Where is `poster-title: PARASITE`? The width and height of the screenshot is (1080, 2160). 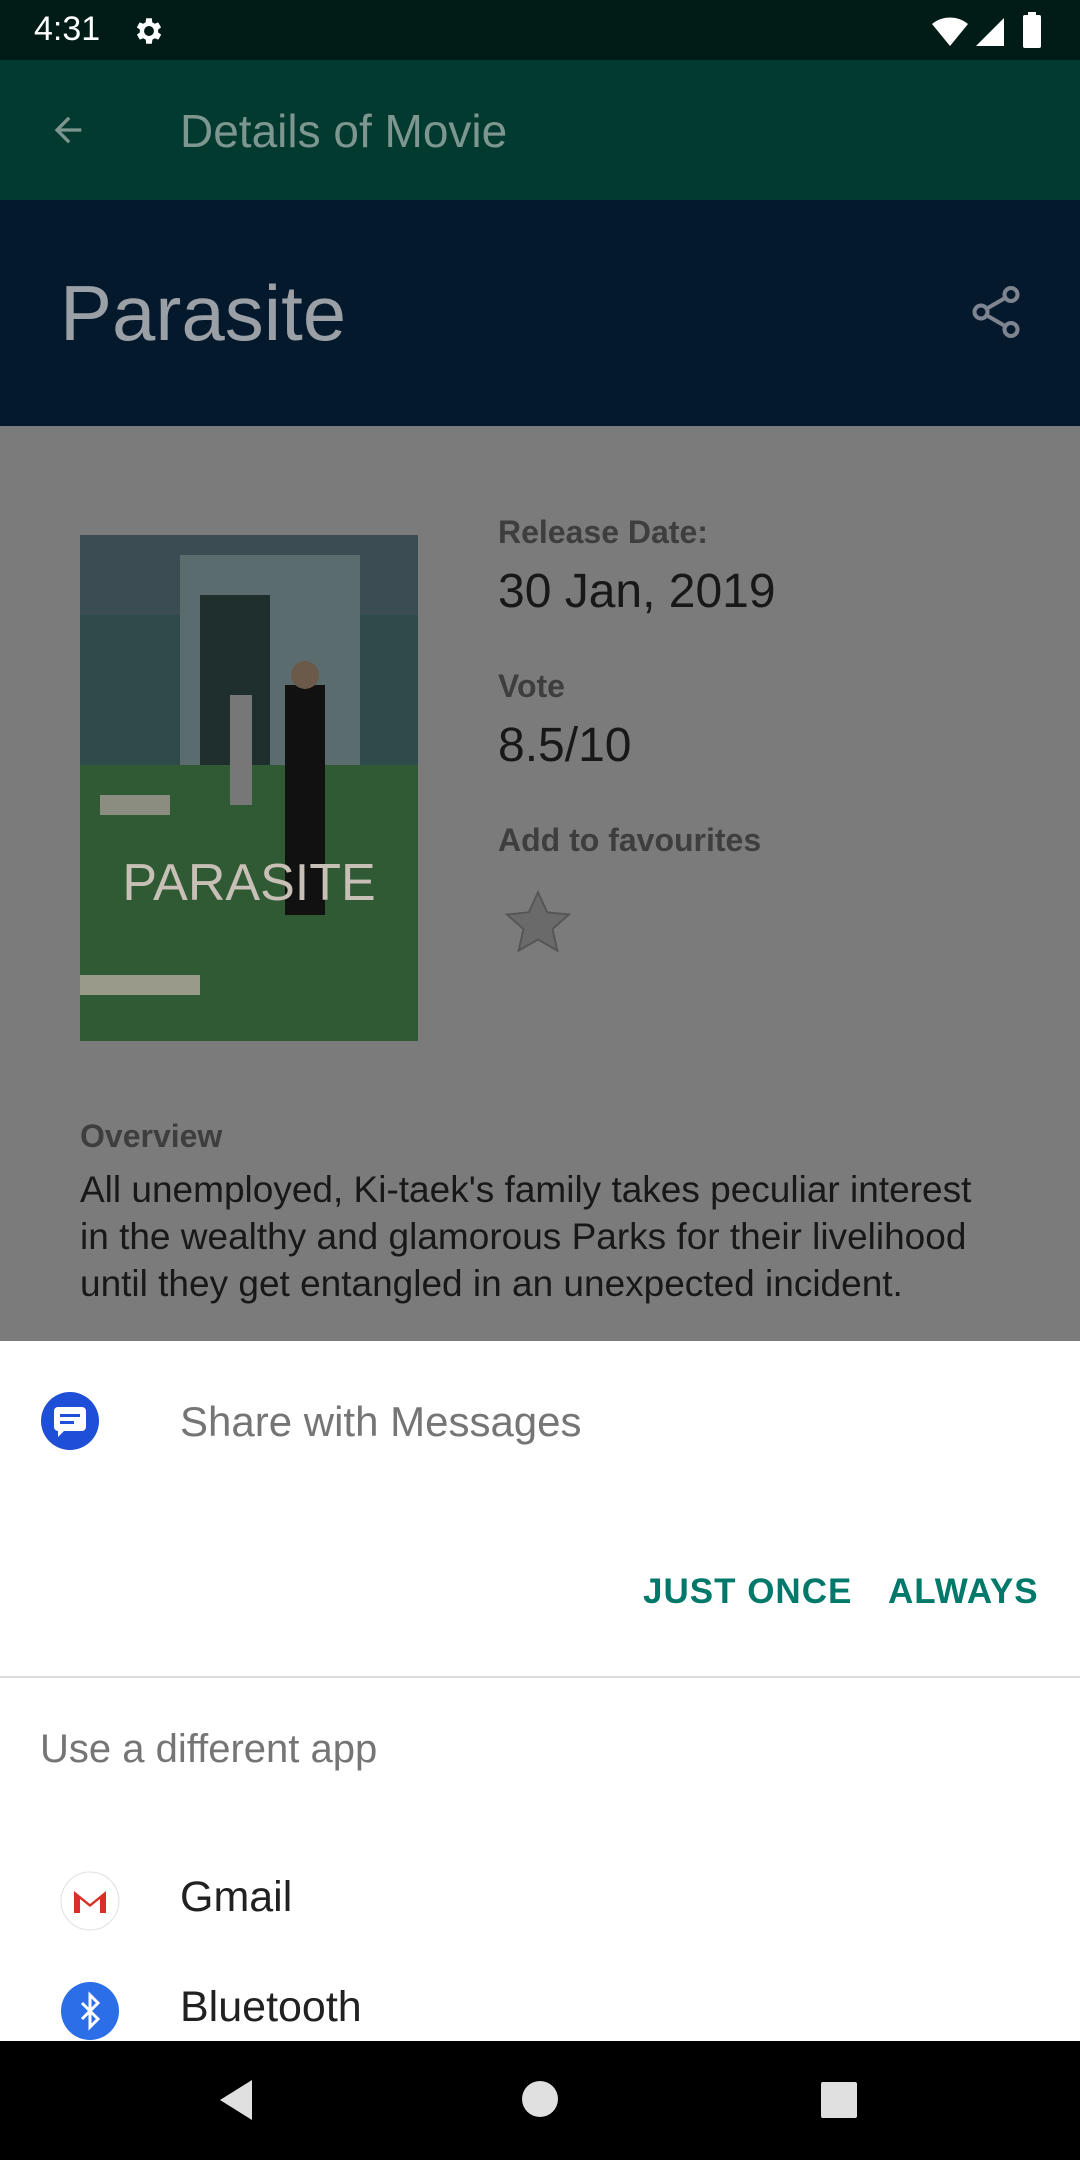 poster-title: PARASITE is located at coordinates (248, 883).